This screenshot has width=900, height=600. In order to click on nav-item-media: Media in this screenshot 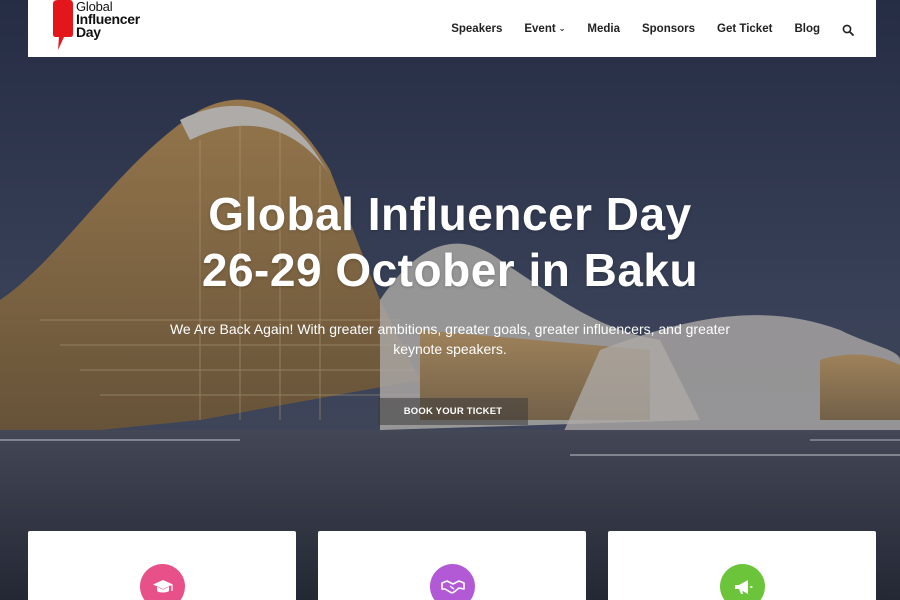, I will do `click(603, 29)`.